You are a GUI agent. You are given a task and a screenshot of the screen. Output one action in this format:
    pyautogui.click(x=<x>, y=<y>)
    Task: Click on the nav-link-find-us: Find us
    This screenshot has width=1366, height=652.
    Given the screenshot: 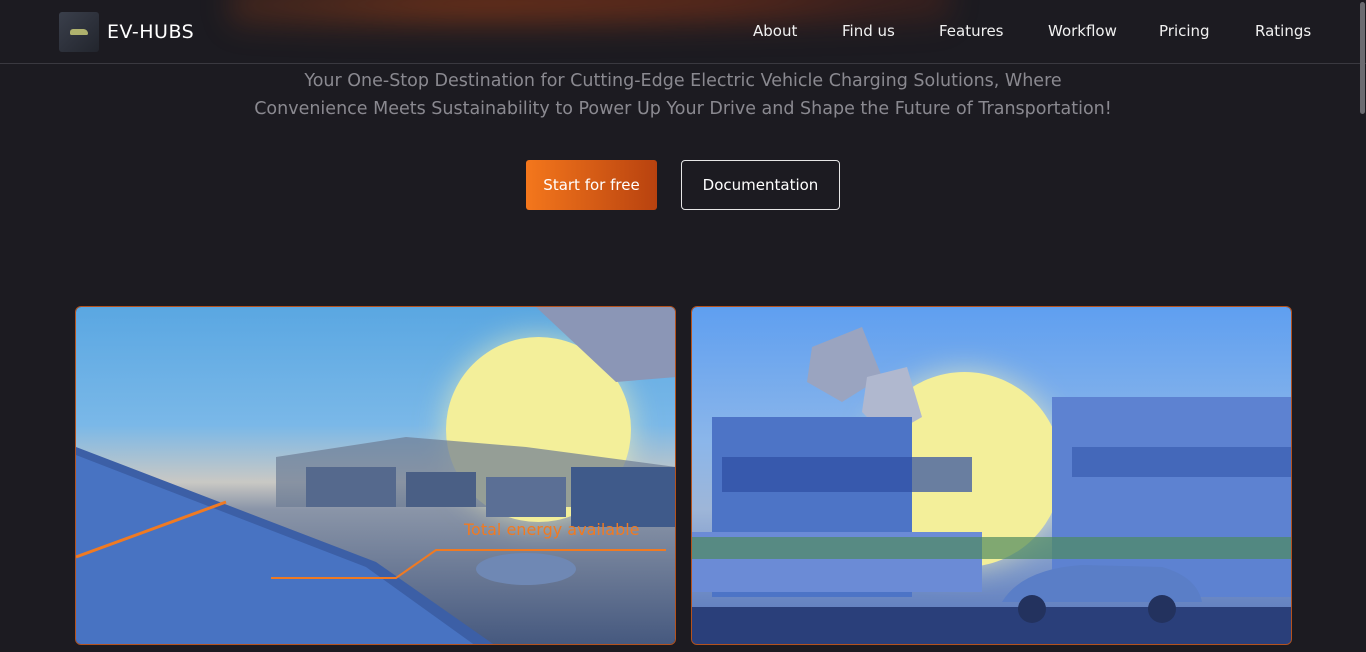 What is the action you would take?
    pyautogui.click(x=868, y=31)
    